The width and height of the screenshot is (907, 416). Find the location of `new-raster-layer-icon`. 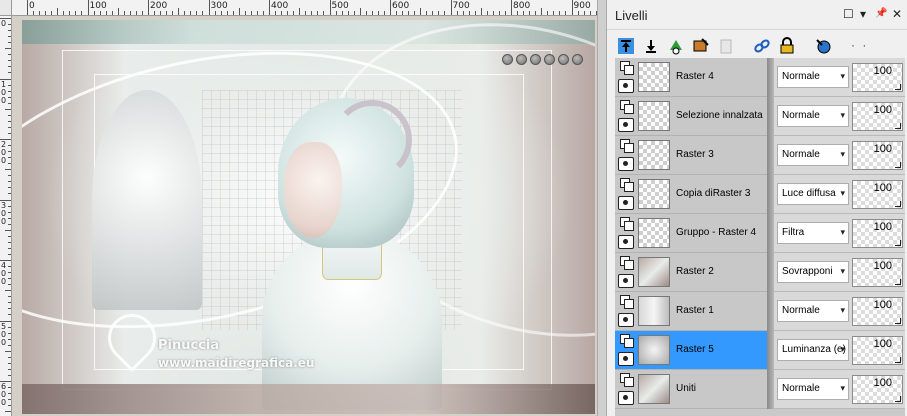

new-raster-layer-icon is located at coordinates (676, 46).